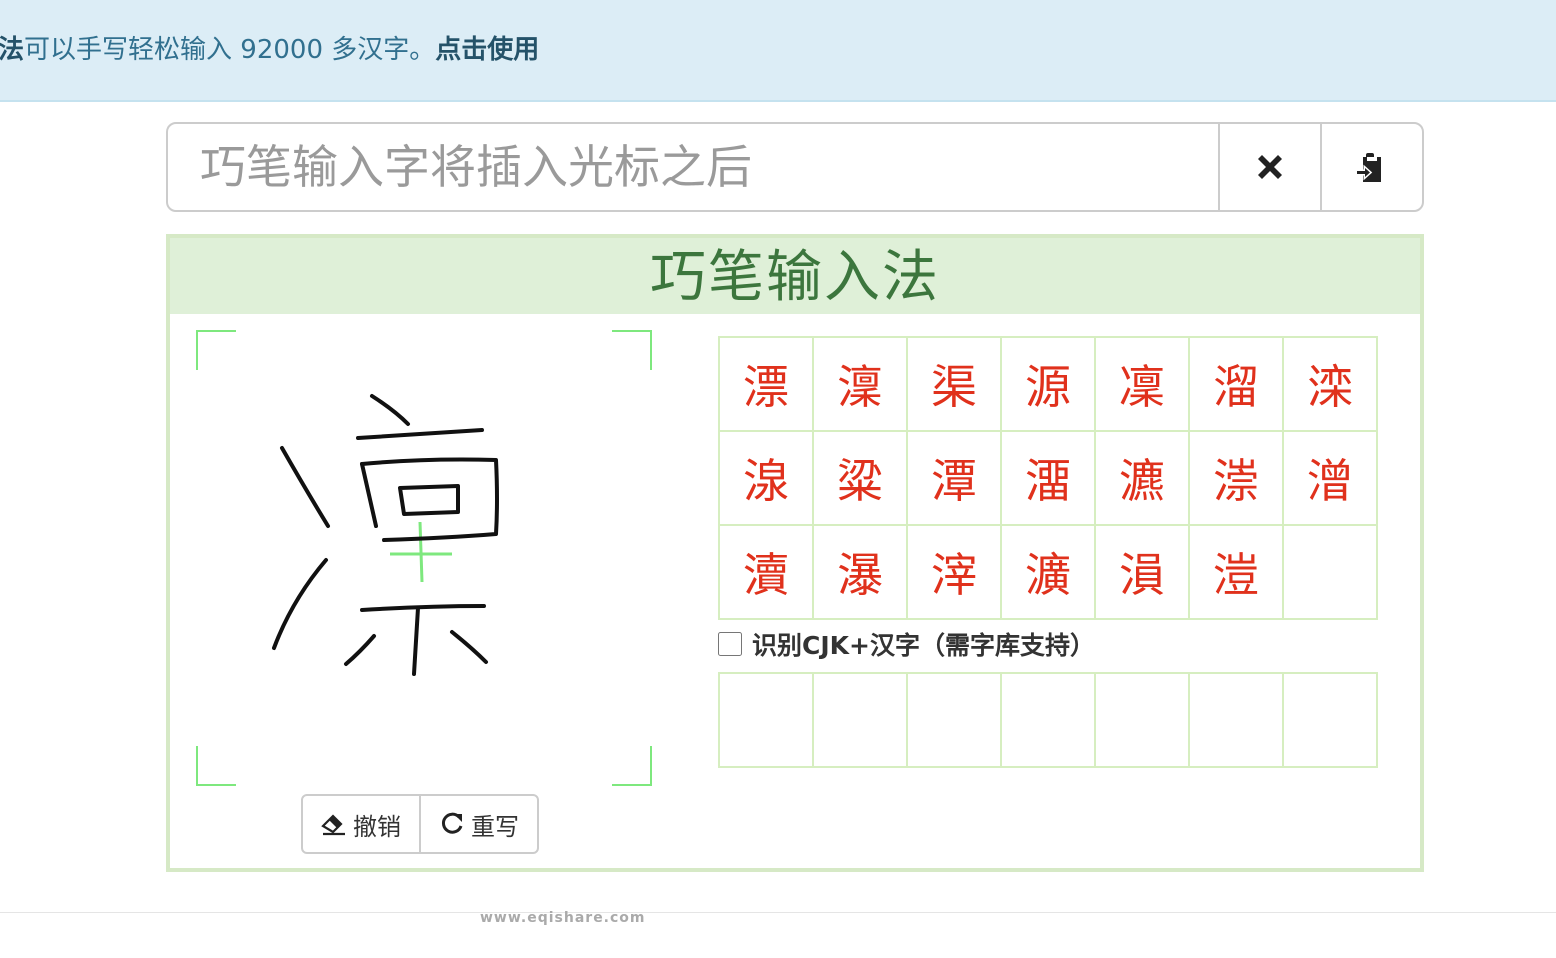  What do you see at coordinates (377, 826) in the screenshot?
I see `undo-label: 撤销` at bounding box center [377, 826].